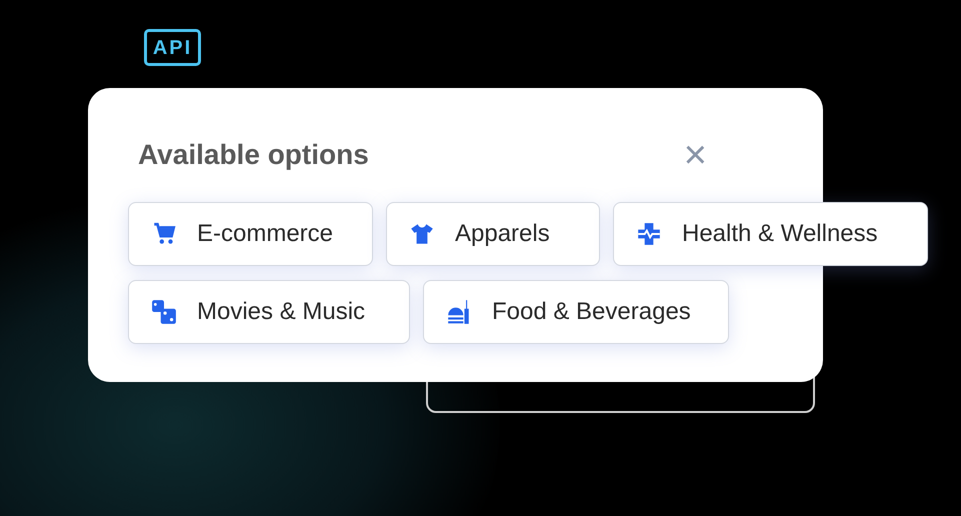 The width and height of the screenshot is (961, 516). Describe the element at coordinates (250, 234) in the screenshot. I see `option-chip: E-commerce` at that location.